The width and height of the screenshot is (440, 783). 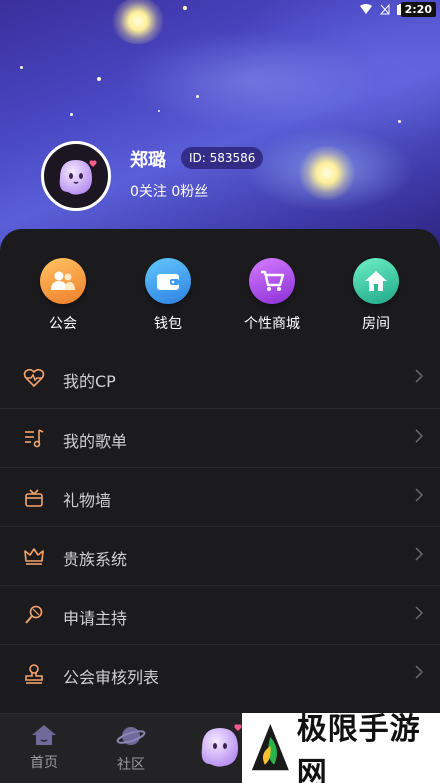 I want to click on user-id-badge: ID: 583586, so click(x=222, y=158).